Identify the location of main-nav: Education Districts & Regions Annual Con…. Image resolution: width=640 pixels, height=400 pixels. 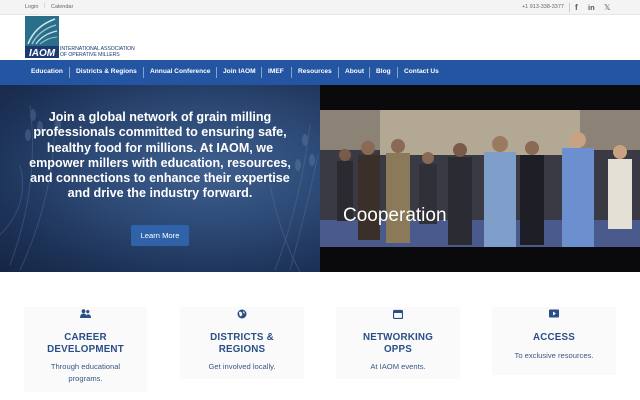
(320, 72).